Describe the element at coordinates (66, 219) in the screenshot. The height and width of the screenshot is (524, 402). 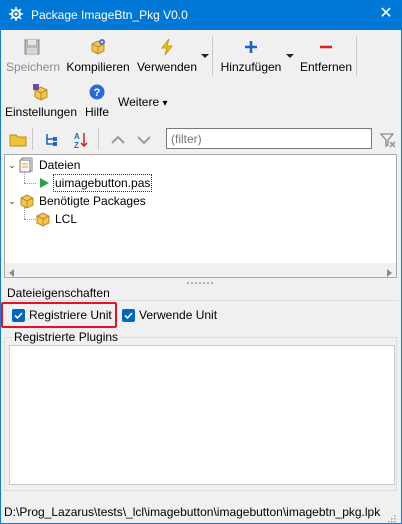
I see `lcl-label: LCL` at that location.